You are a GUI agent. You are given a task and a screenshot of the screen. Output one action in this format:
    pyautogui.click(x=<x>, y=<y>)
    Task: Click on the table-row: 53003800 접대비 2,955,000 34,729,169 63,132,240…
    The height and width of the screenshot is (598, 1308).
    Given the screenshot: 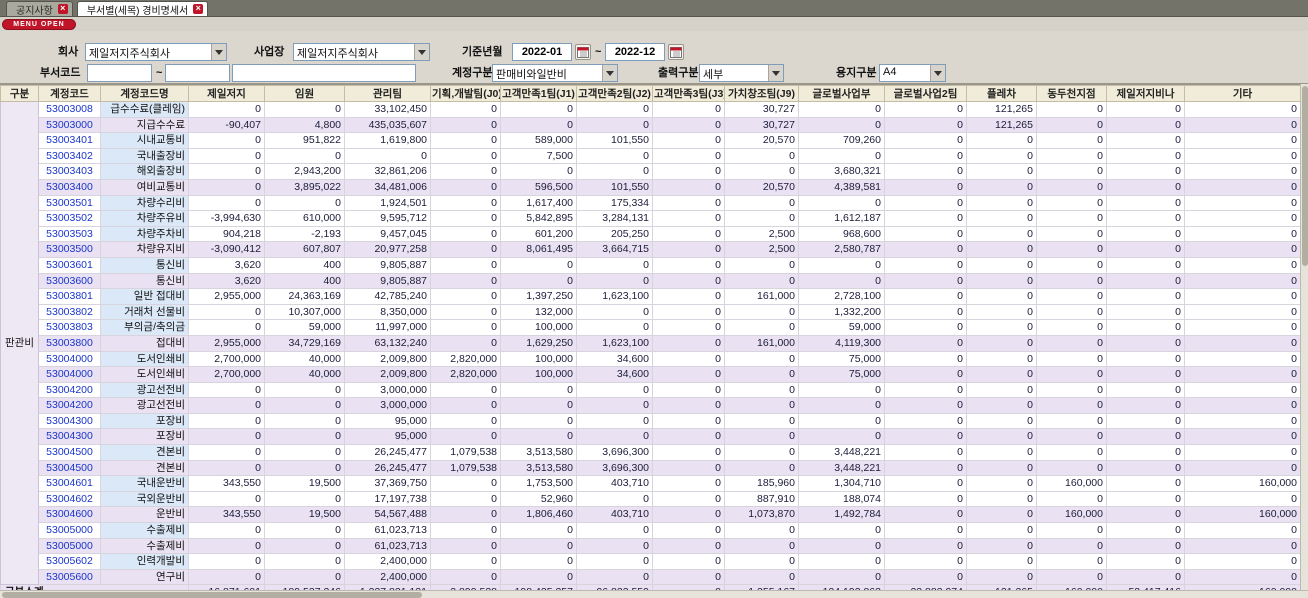 What is the action you would take?
    pyautogui.click(x=650, y=343)
    